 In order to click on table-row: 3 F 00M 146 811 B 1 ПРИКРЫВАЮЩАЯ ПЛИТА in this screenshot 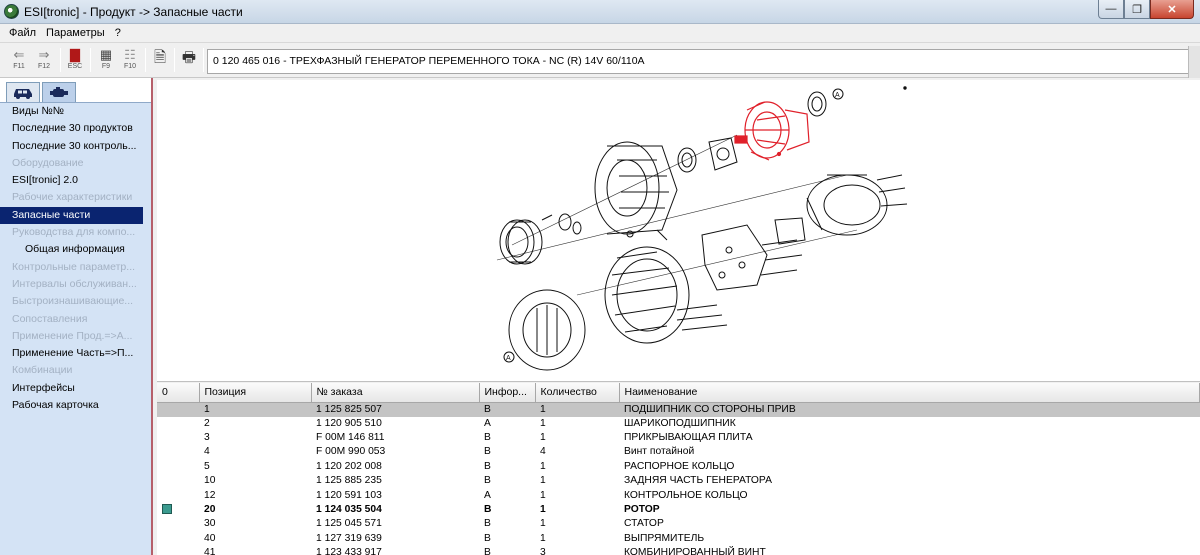, I will do `click(678, 438)`.